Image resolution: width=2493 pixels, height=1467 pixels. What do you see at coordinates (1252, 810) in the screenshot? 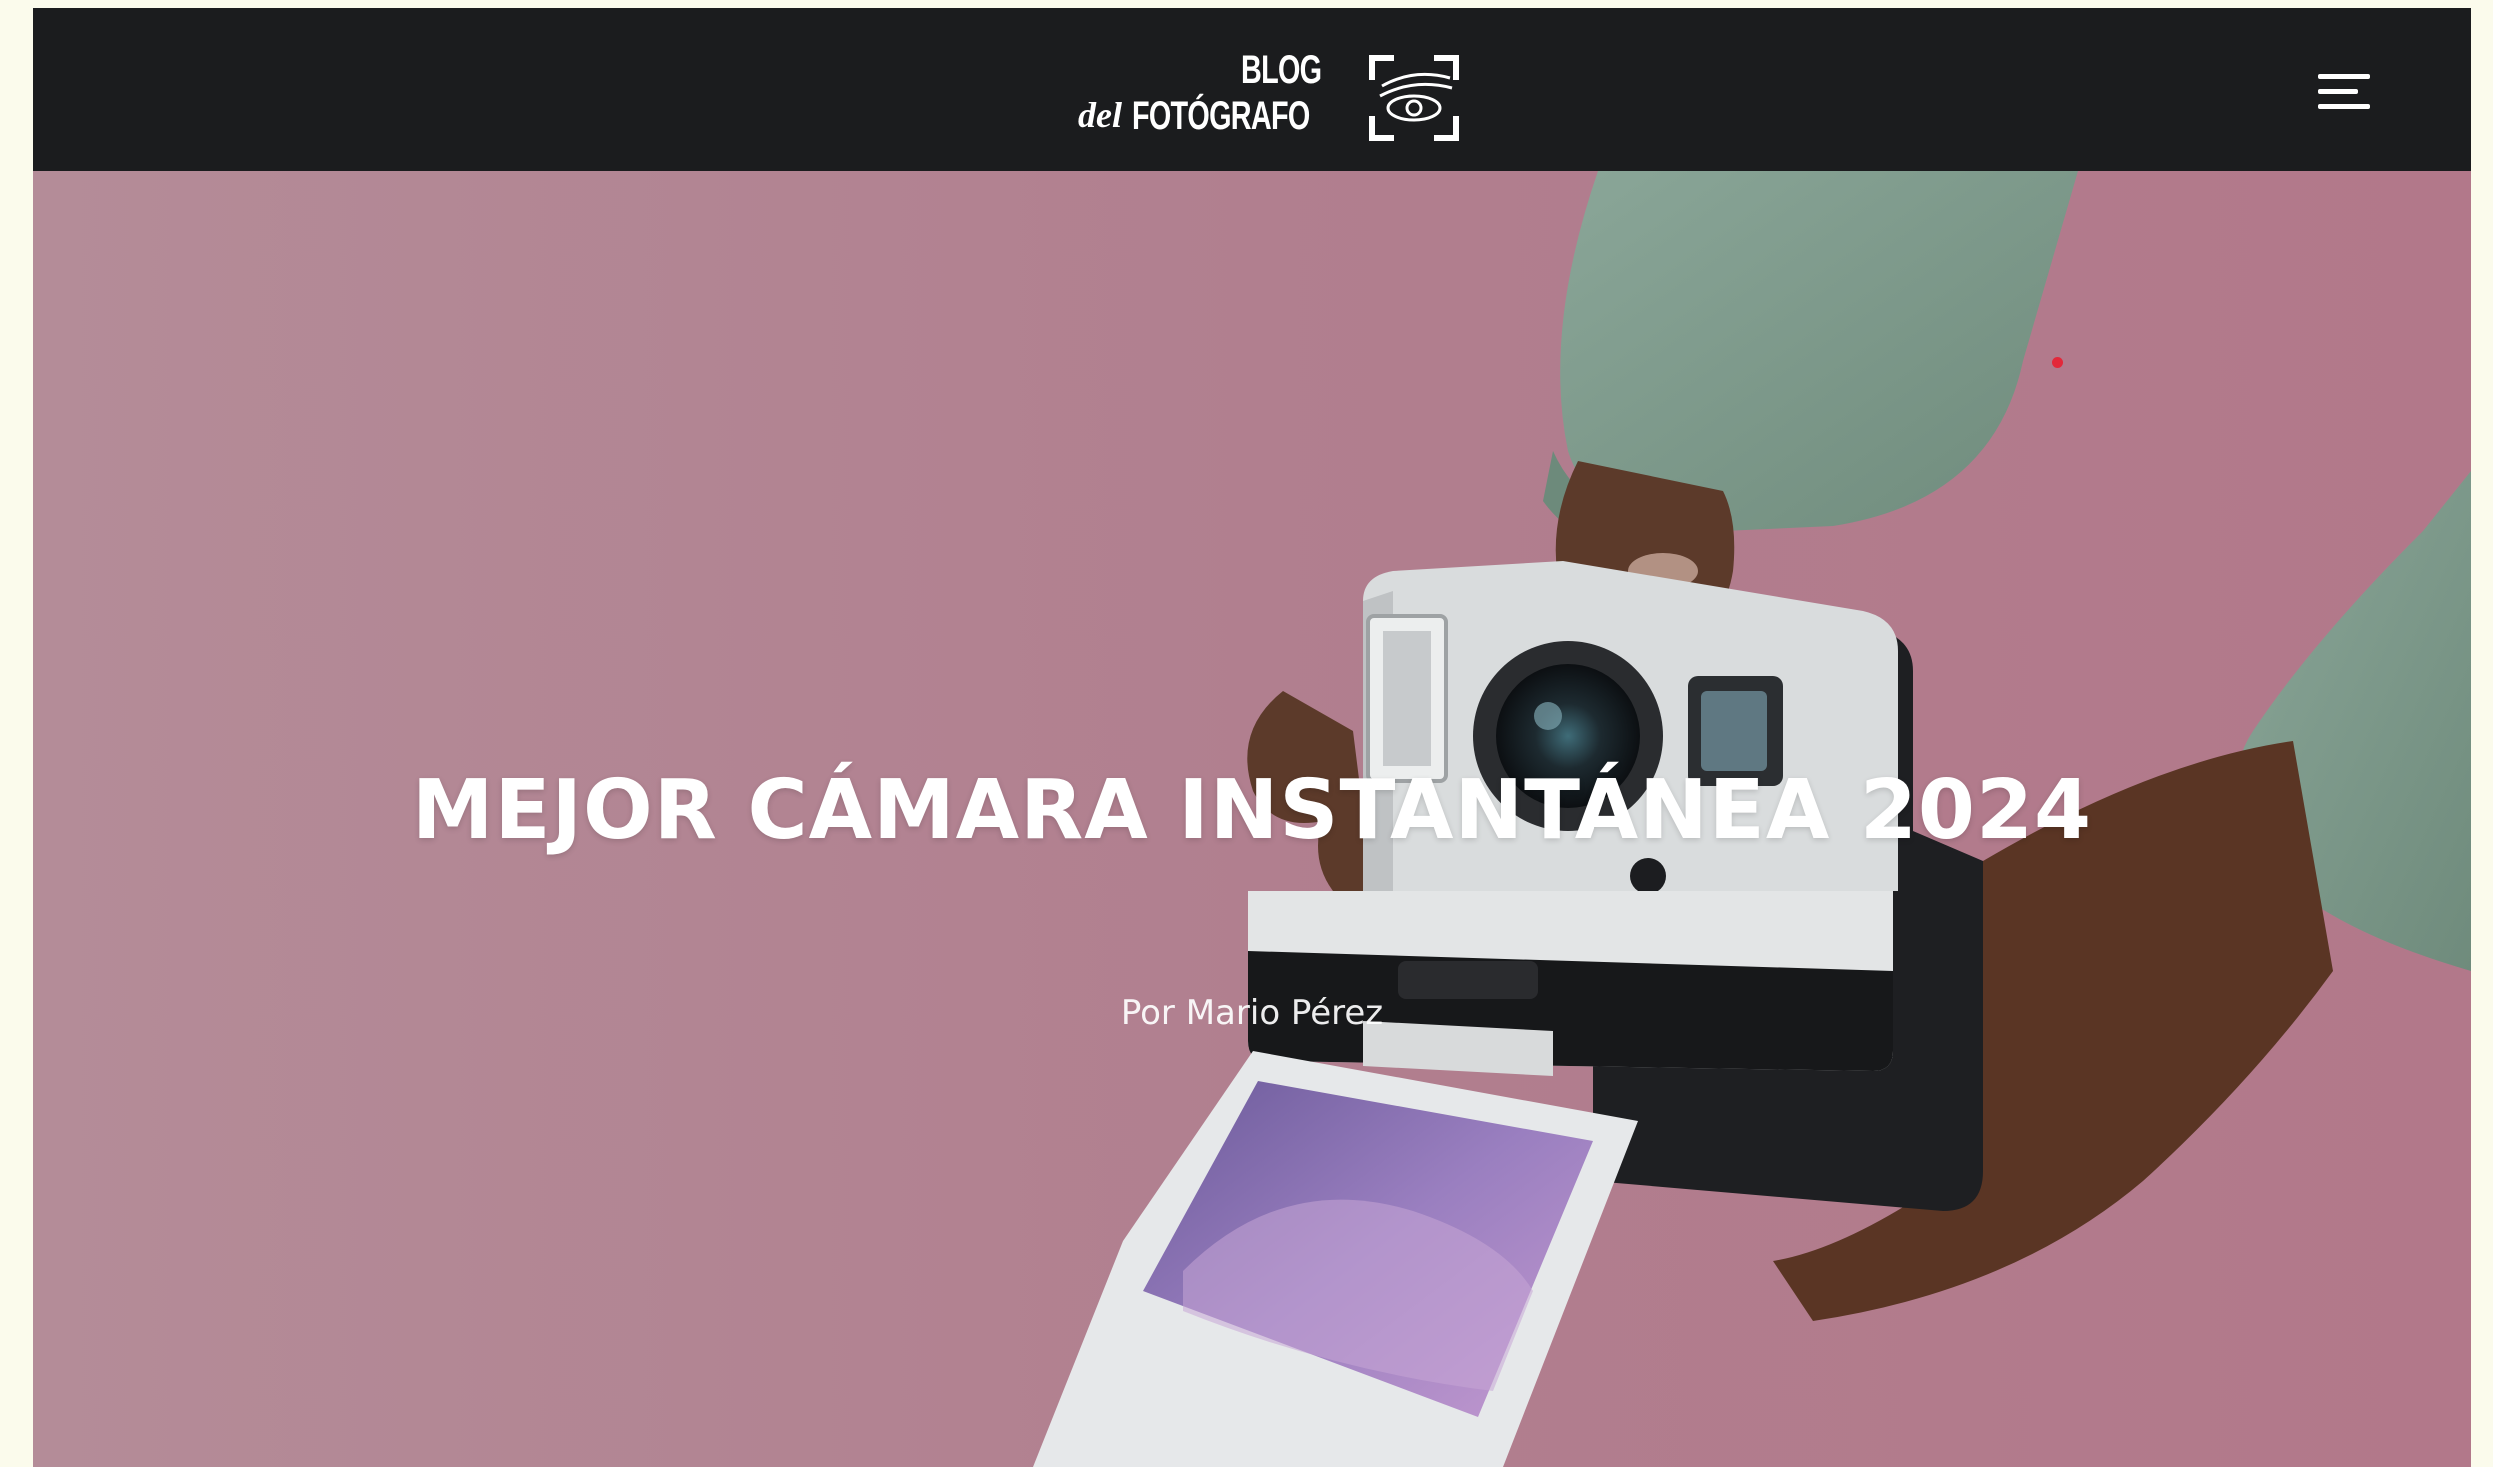
I see `article-title: MEJOR CÁMARA INSTANTÁNEA 2024` at bounding box center [1252, 810].